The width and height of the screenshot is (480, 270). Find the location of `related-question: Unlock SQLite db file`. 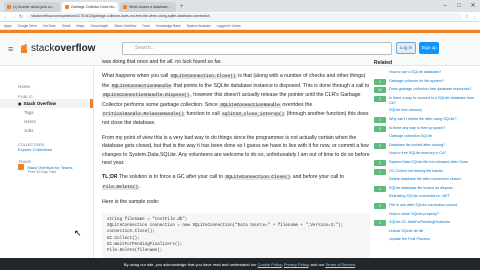

related-question: Unlock SQLite db file is located at coordinates (427, 231).